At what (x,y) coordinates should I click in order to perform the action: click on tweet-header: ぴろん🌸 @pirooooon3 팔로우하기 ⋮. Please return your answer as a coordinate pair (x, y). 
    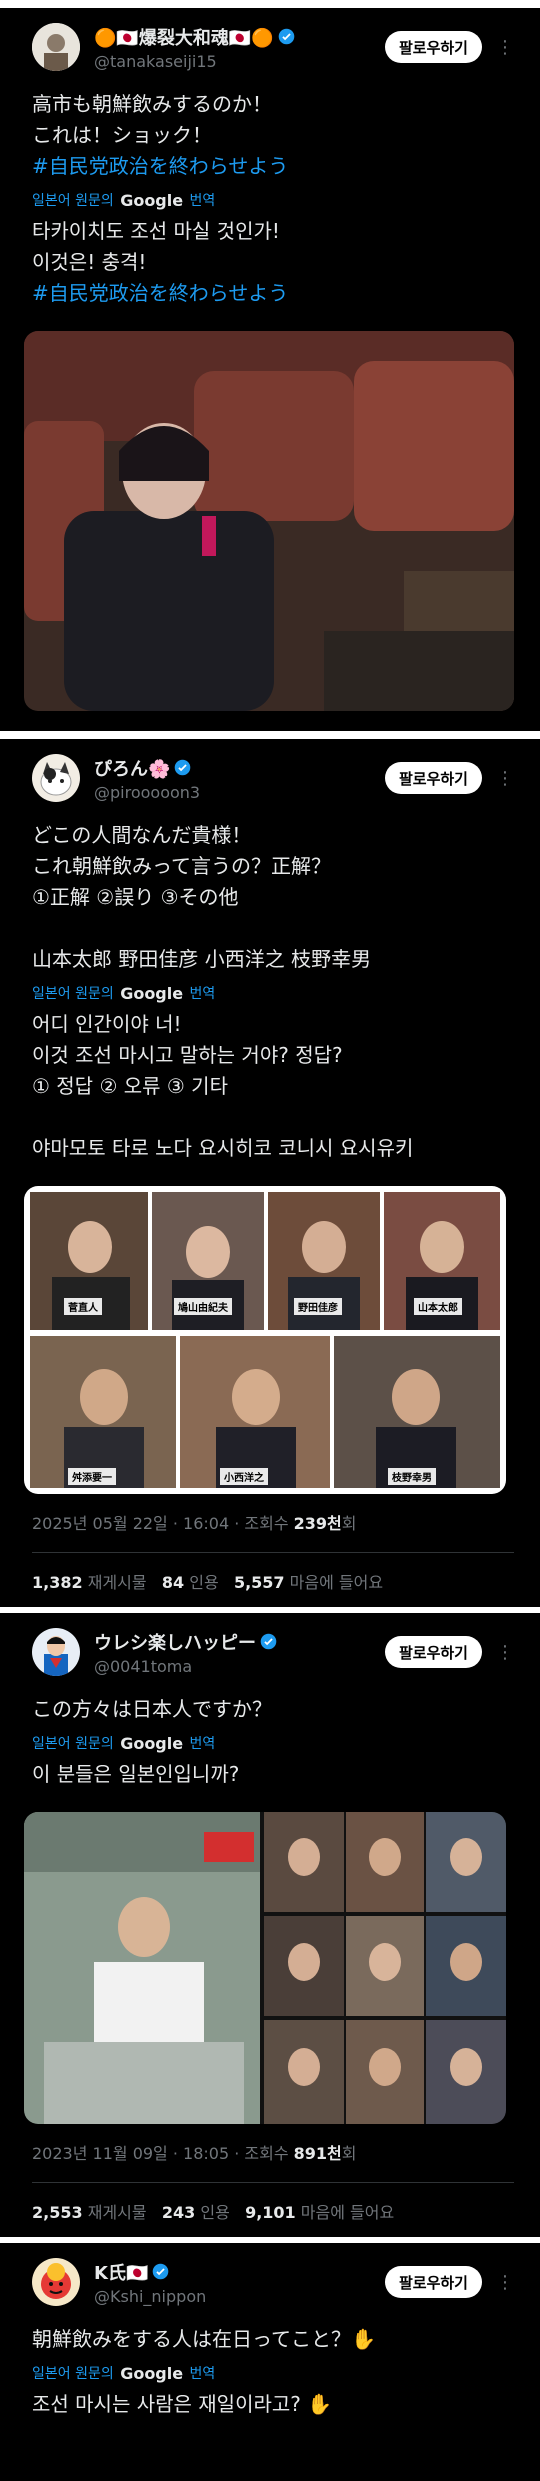
    Looking at the image, I should click on (273, 778).